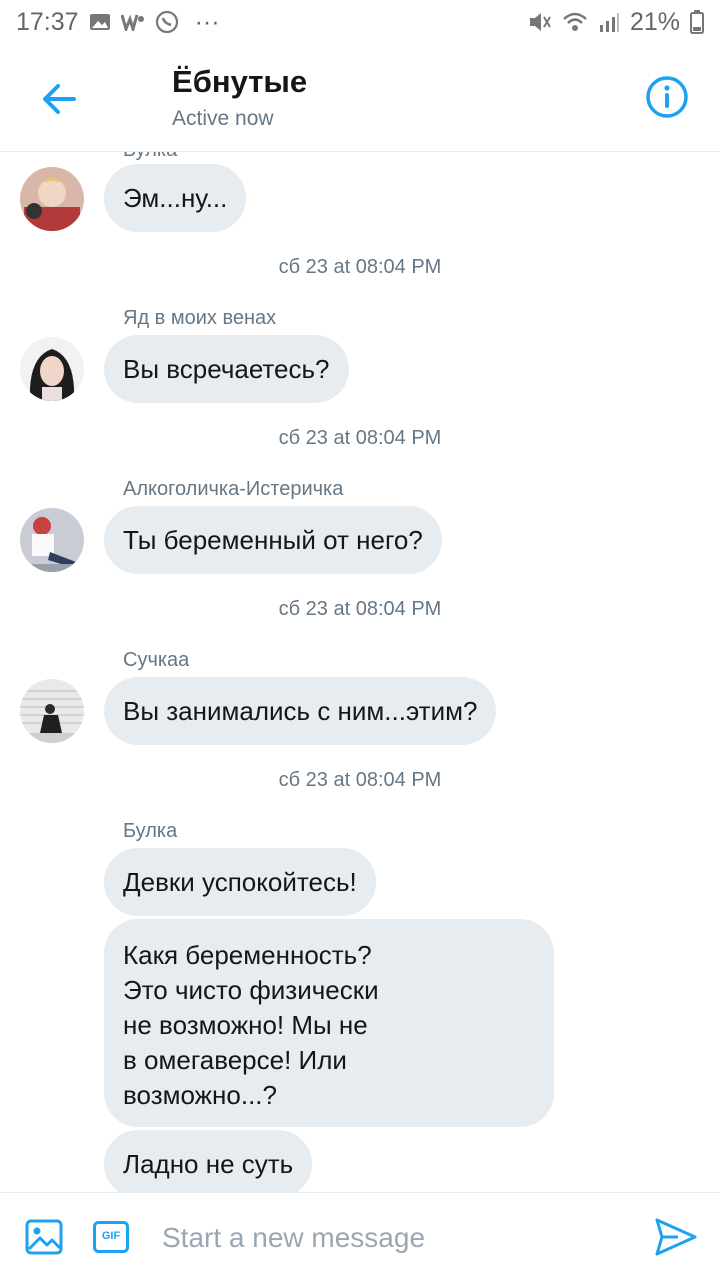 Image resolution: width=720 pixels, height=1280 pixels. I want to click on whatsapp-notification-icon, so click(167, 22).